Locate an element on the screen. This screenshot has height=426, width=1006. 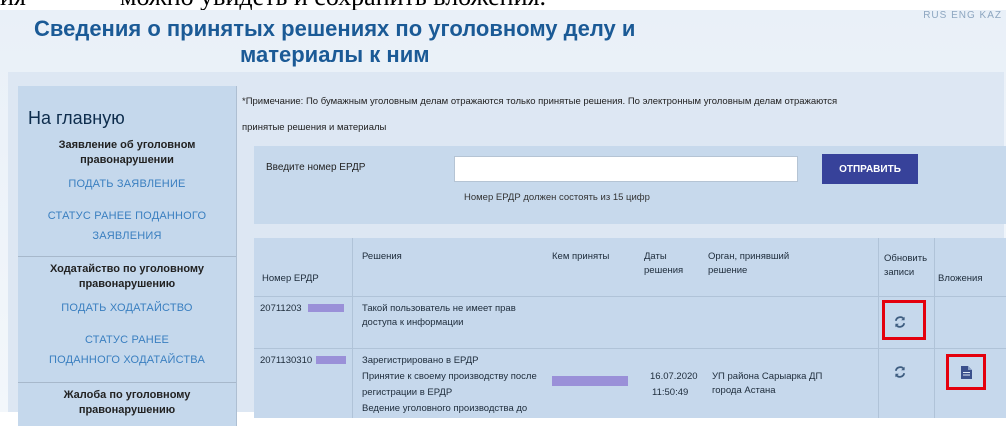
cell-decision-line: Ведение уголовного производства до is located at coordinates (445, 408).